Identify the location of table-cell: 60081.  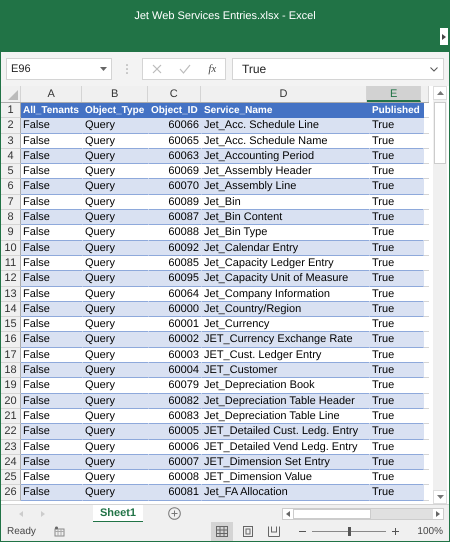
(183, 492).